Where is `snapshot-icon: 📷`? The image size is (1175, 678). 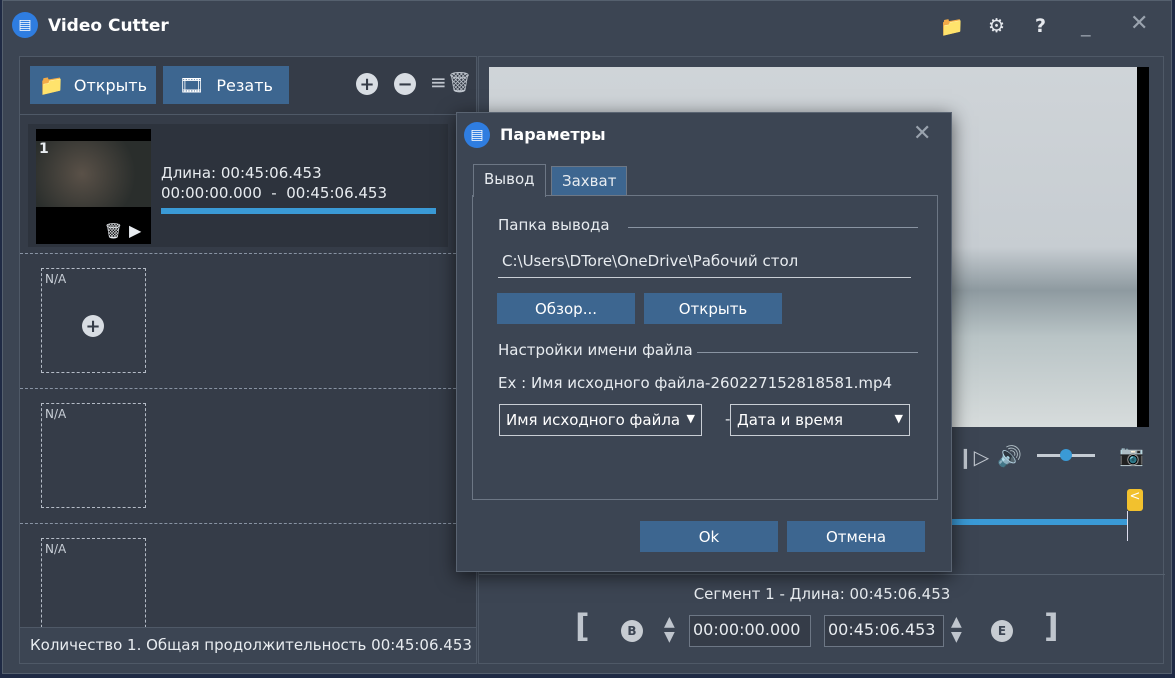 snapshot-icon: 📷 is located at coordinates (1131, 455).